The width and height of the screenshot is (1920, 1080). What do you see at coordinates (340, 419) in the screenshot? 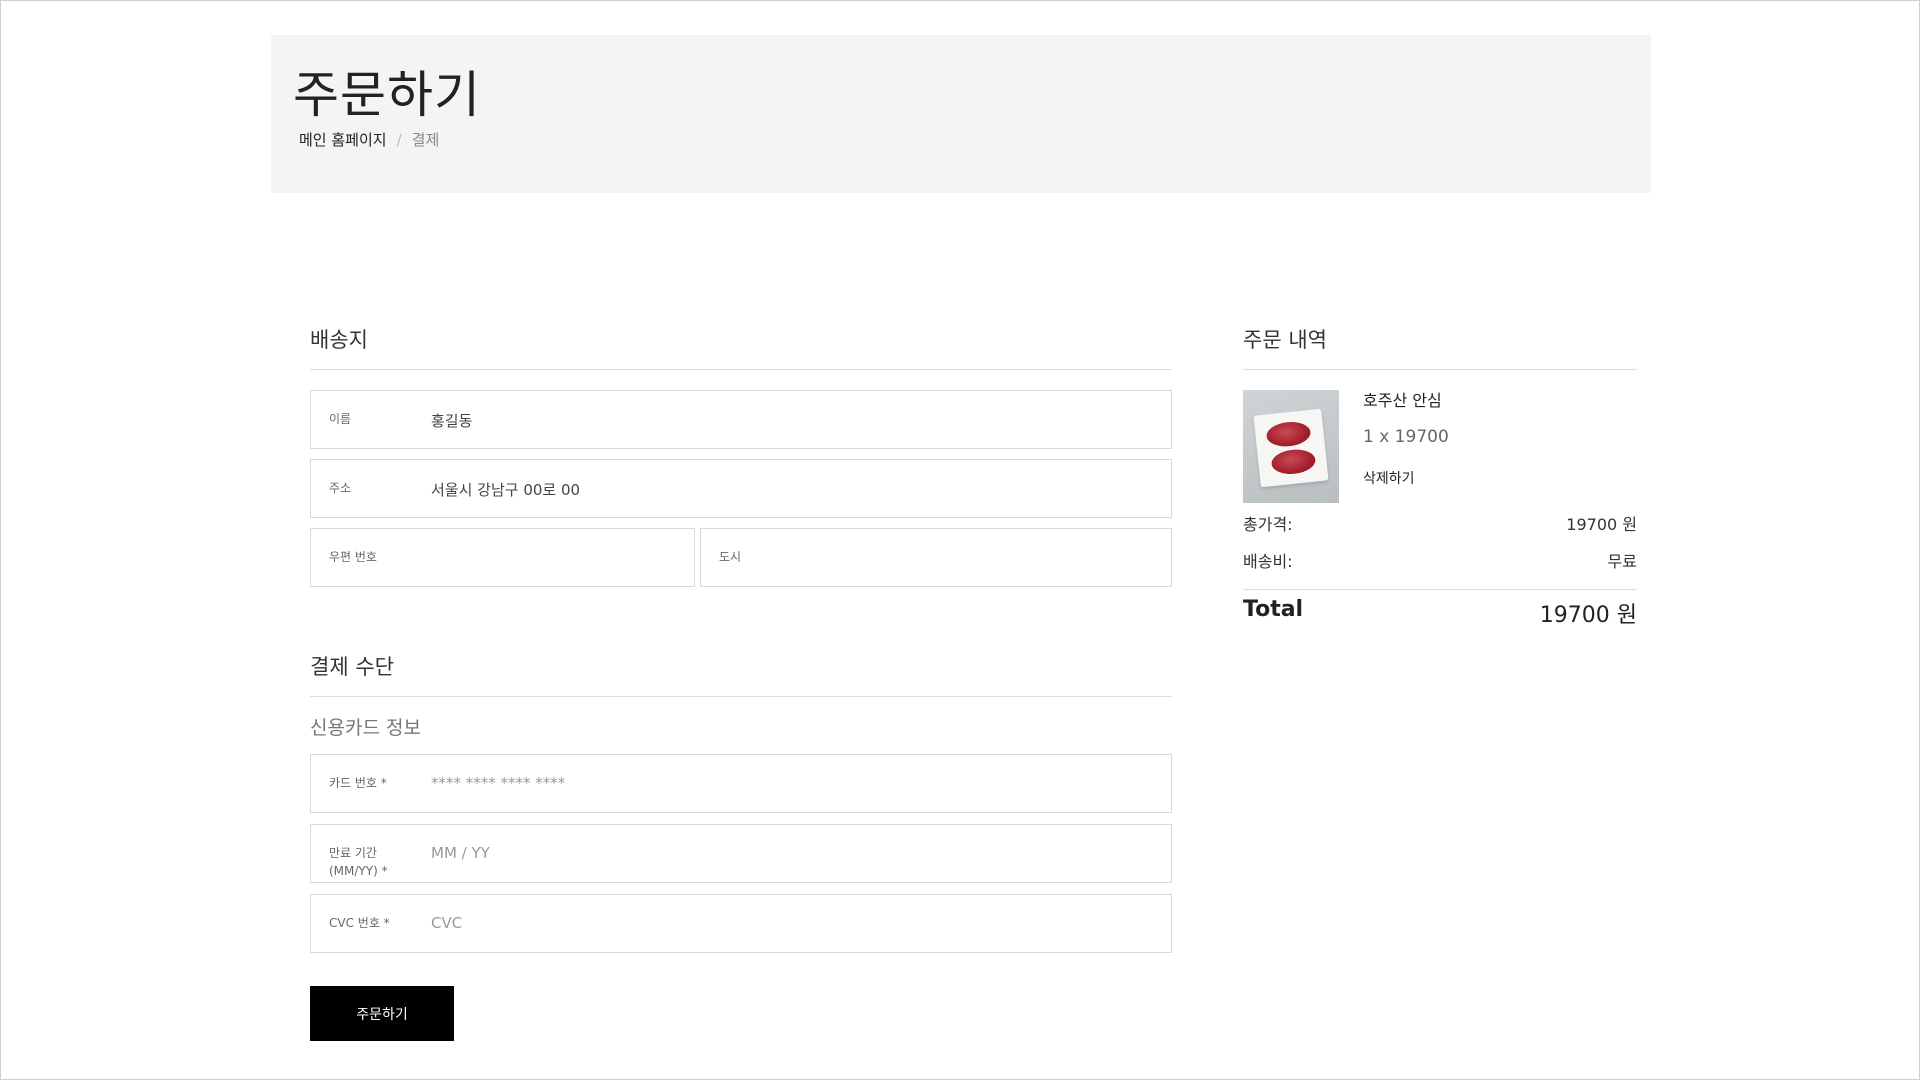
I see `name-field-label: 이름` at bounding box center [340, 419].